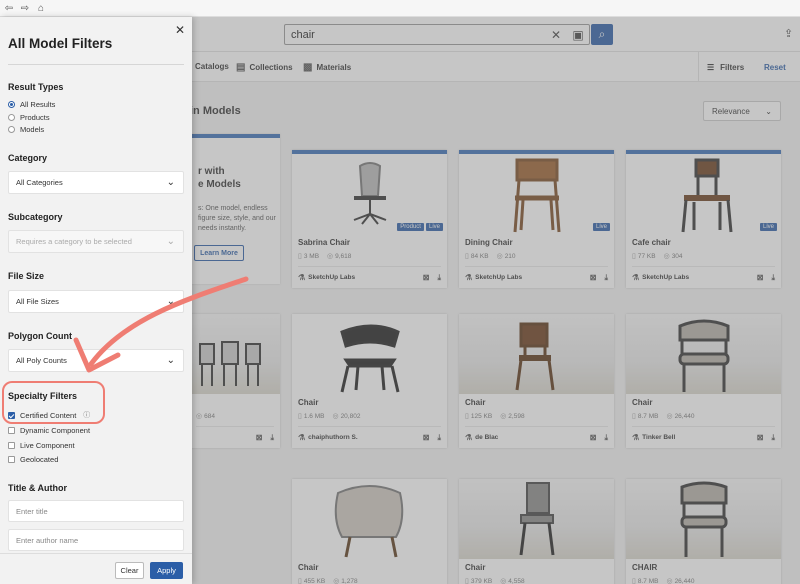 This screenshot has width=800, height=584. What do you see at coordinates (9, 8) in the screenshot?
I see `back-icon: ⇦` at bounding box center [9, 8].